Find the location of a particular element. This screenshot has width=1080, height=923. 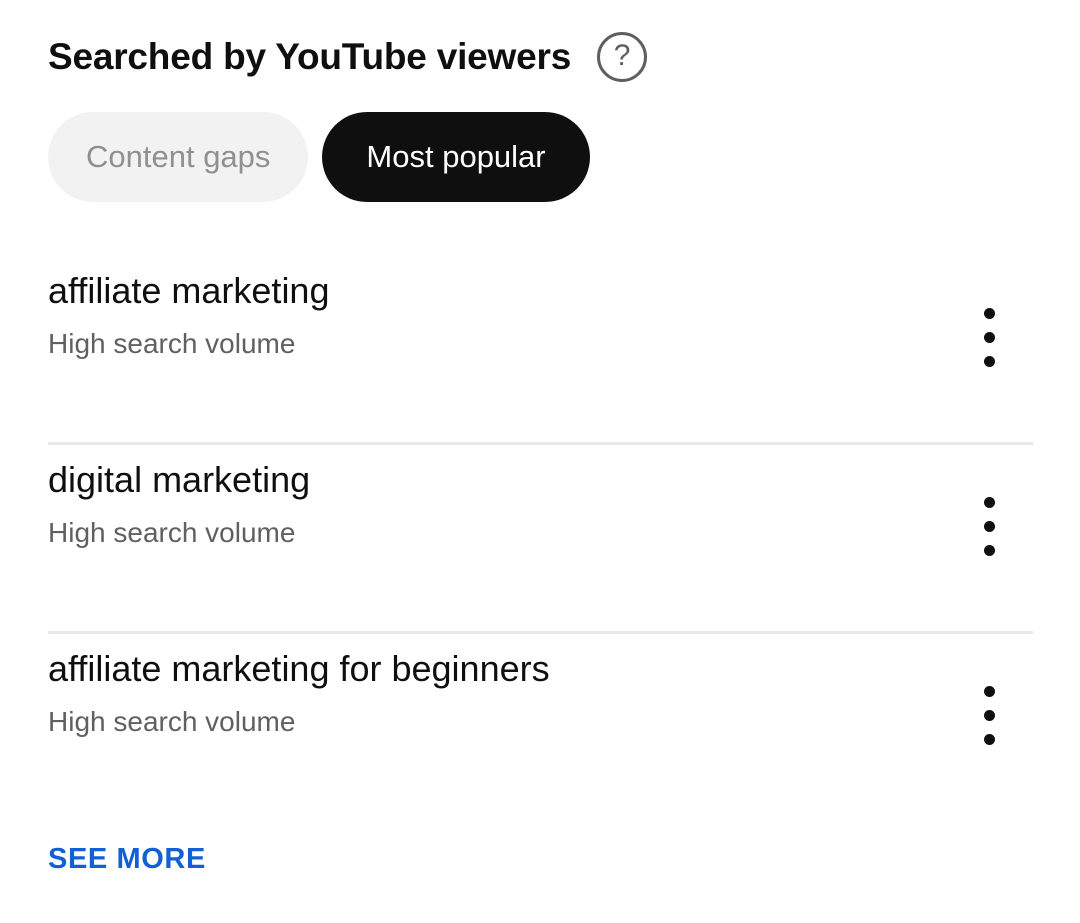

panel-header: Searched by YouTube viewers ? is located at coordinates (348, 56).